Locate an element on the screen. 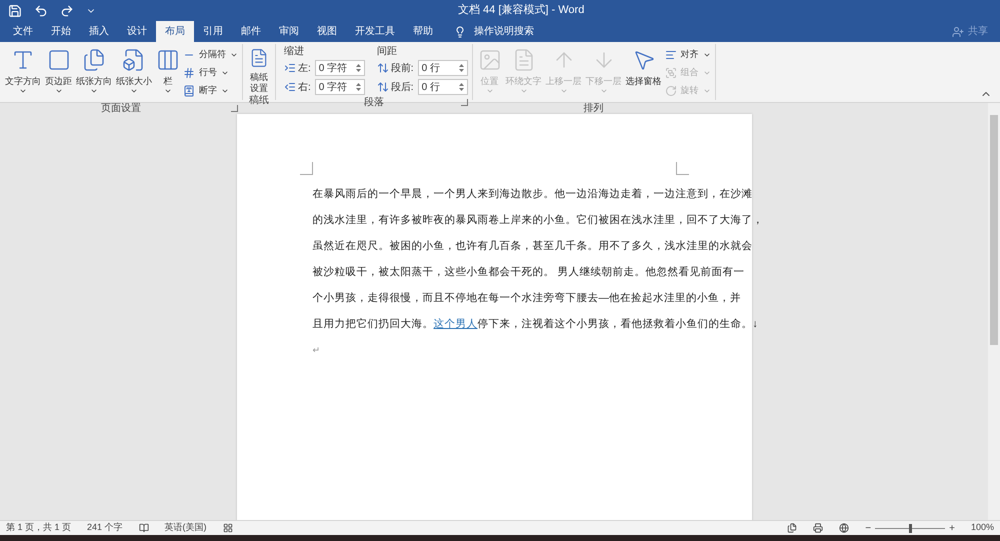 The width and height of the screenshot is (1000, 541). link: 这个男人 is located at coordinates (456, 325).